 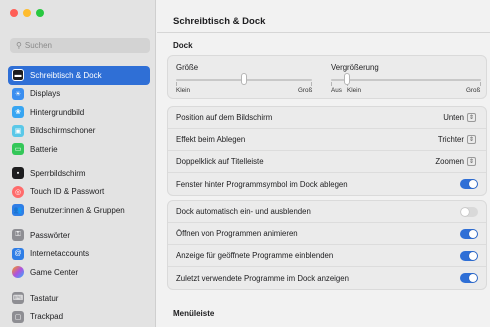 What do you see at coordinates (18, 253) in the screenshot?
I see `at-icon: @` at bounding box center [18, 253].